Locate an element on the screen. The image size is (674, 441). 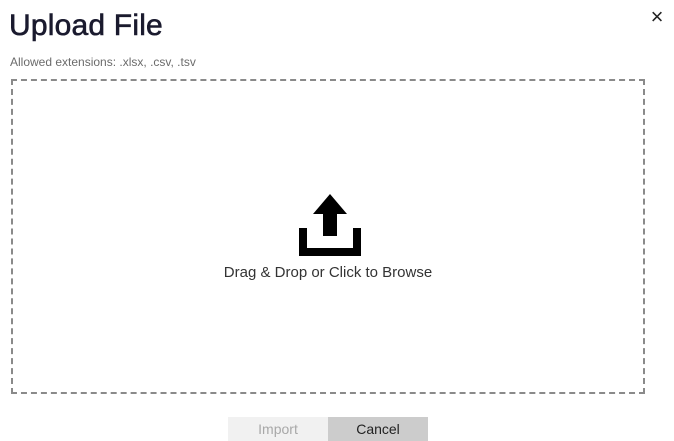
dialog-actions: Import Cancel is located at coordinates (328, 429).